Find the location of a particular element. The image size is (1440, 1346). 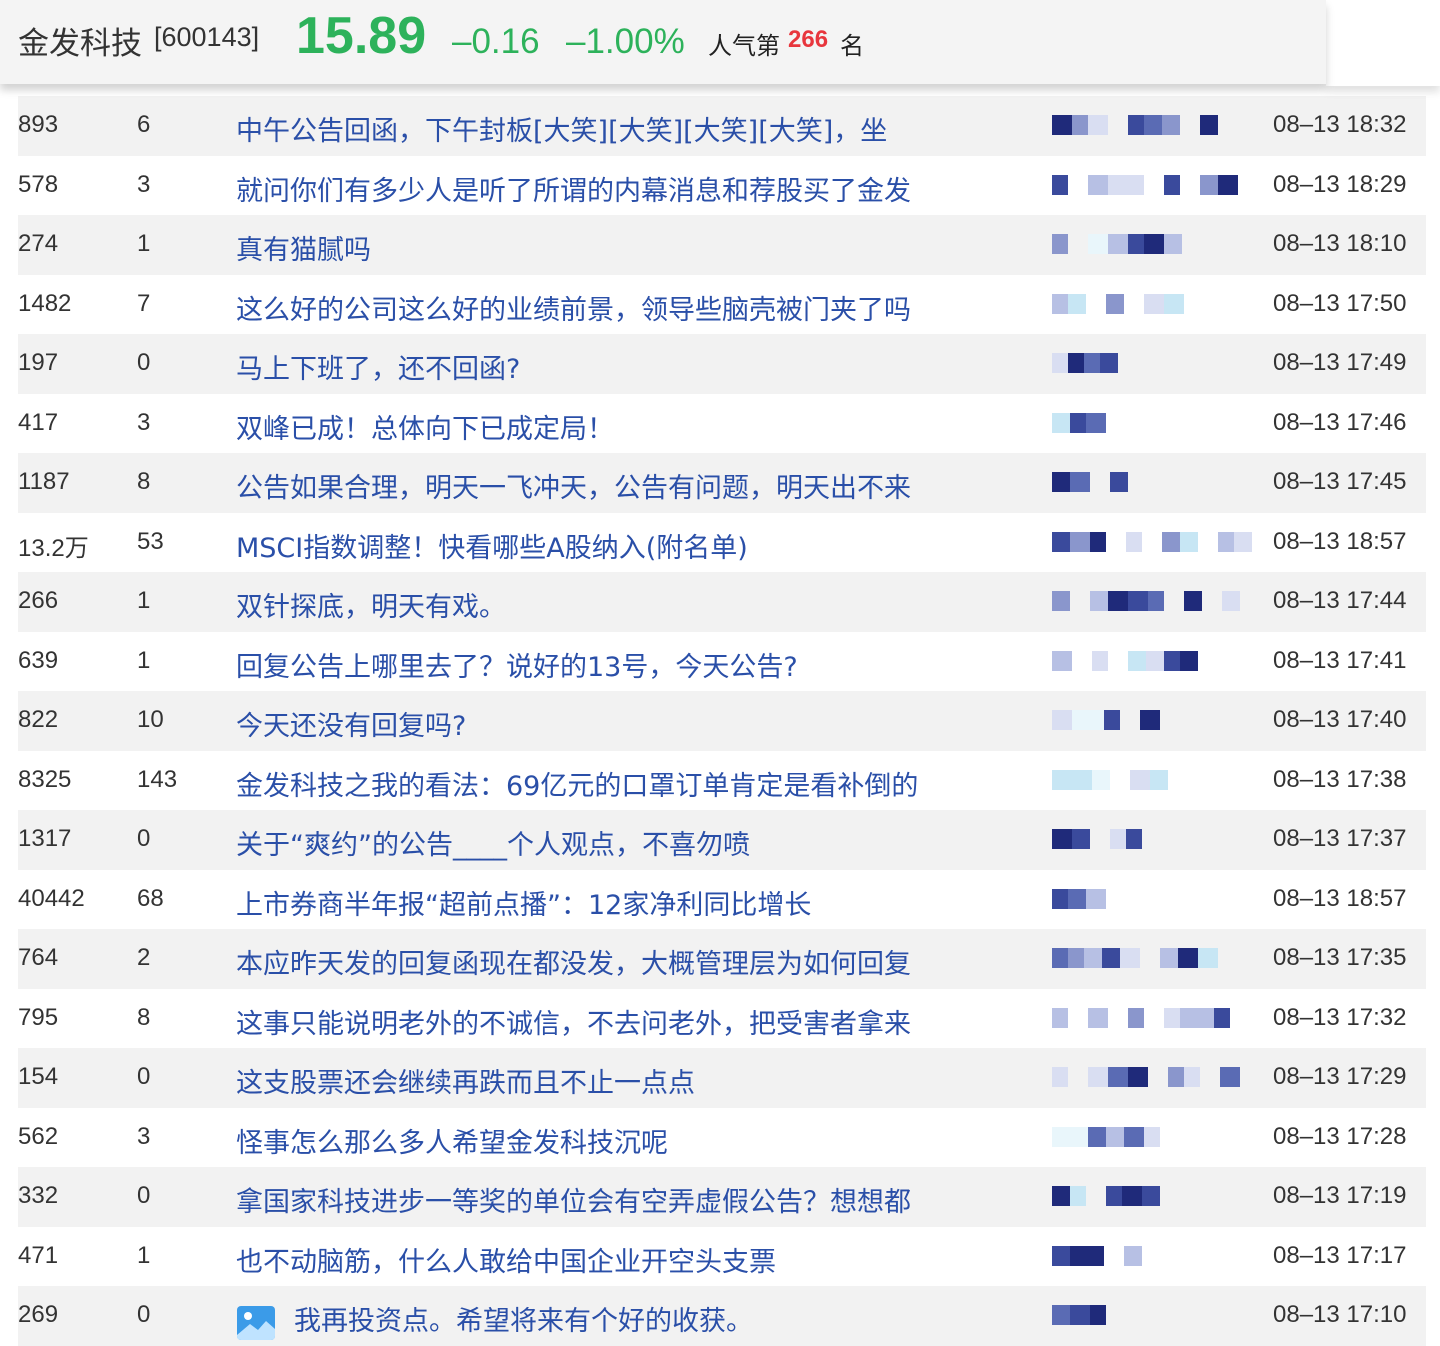

post-title-link: 就问你们有多少人是听了所谓的内幕消息和荐股买了金发 is located at coordinates (573, 188).